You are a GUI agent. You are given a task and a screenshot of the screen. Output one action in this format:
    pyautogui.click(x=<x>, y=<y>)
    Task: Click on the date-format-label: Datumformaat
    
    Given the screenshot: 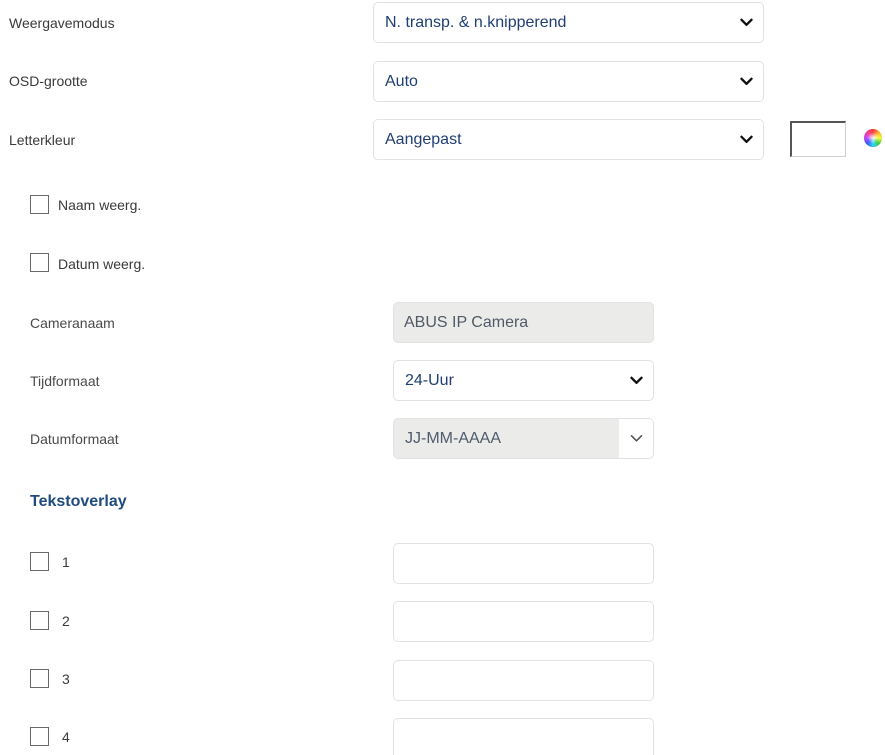 What is the action you would take?
    pyautogui.click(x=74, y=439)
    